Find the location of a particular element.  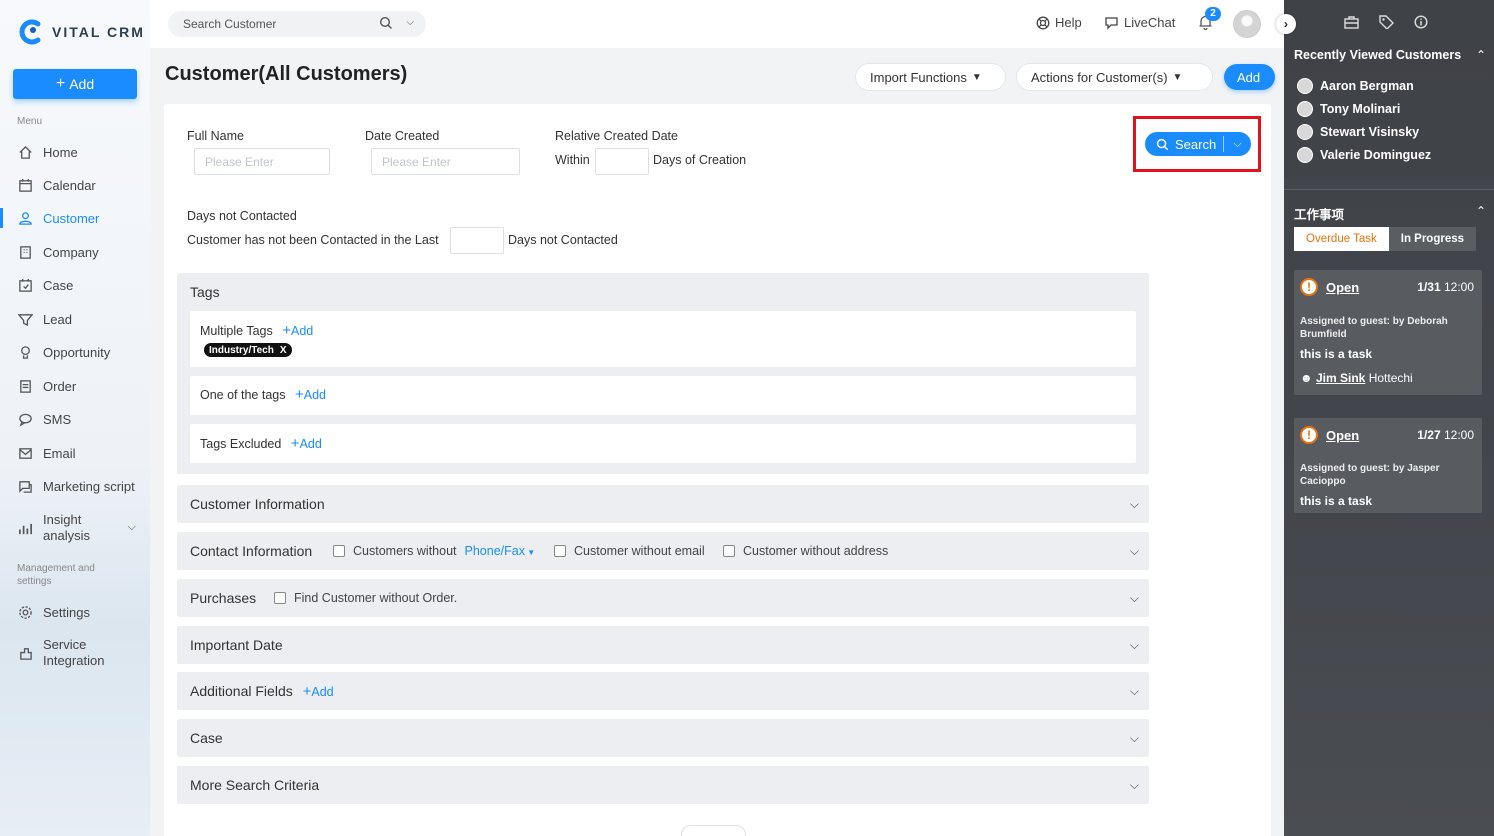

date-created-label: Date Created is located at coordinates (402, 136).